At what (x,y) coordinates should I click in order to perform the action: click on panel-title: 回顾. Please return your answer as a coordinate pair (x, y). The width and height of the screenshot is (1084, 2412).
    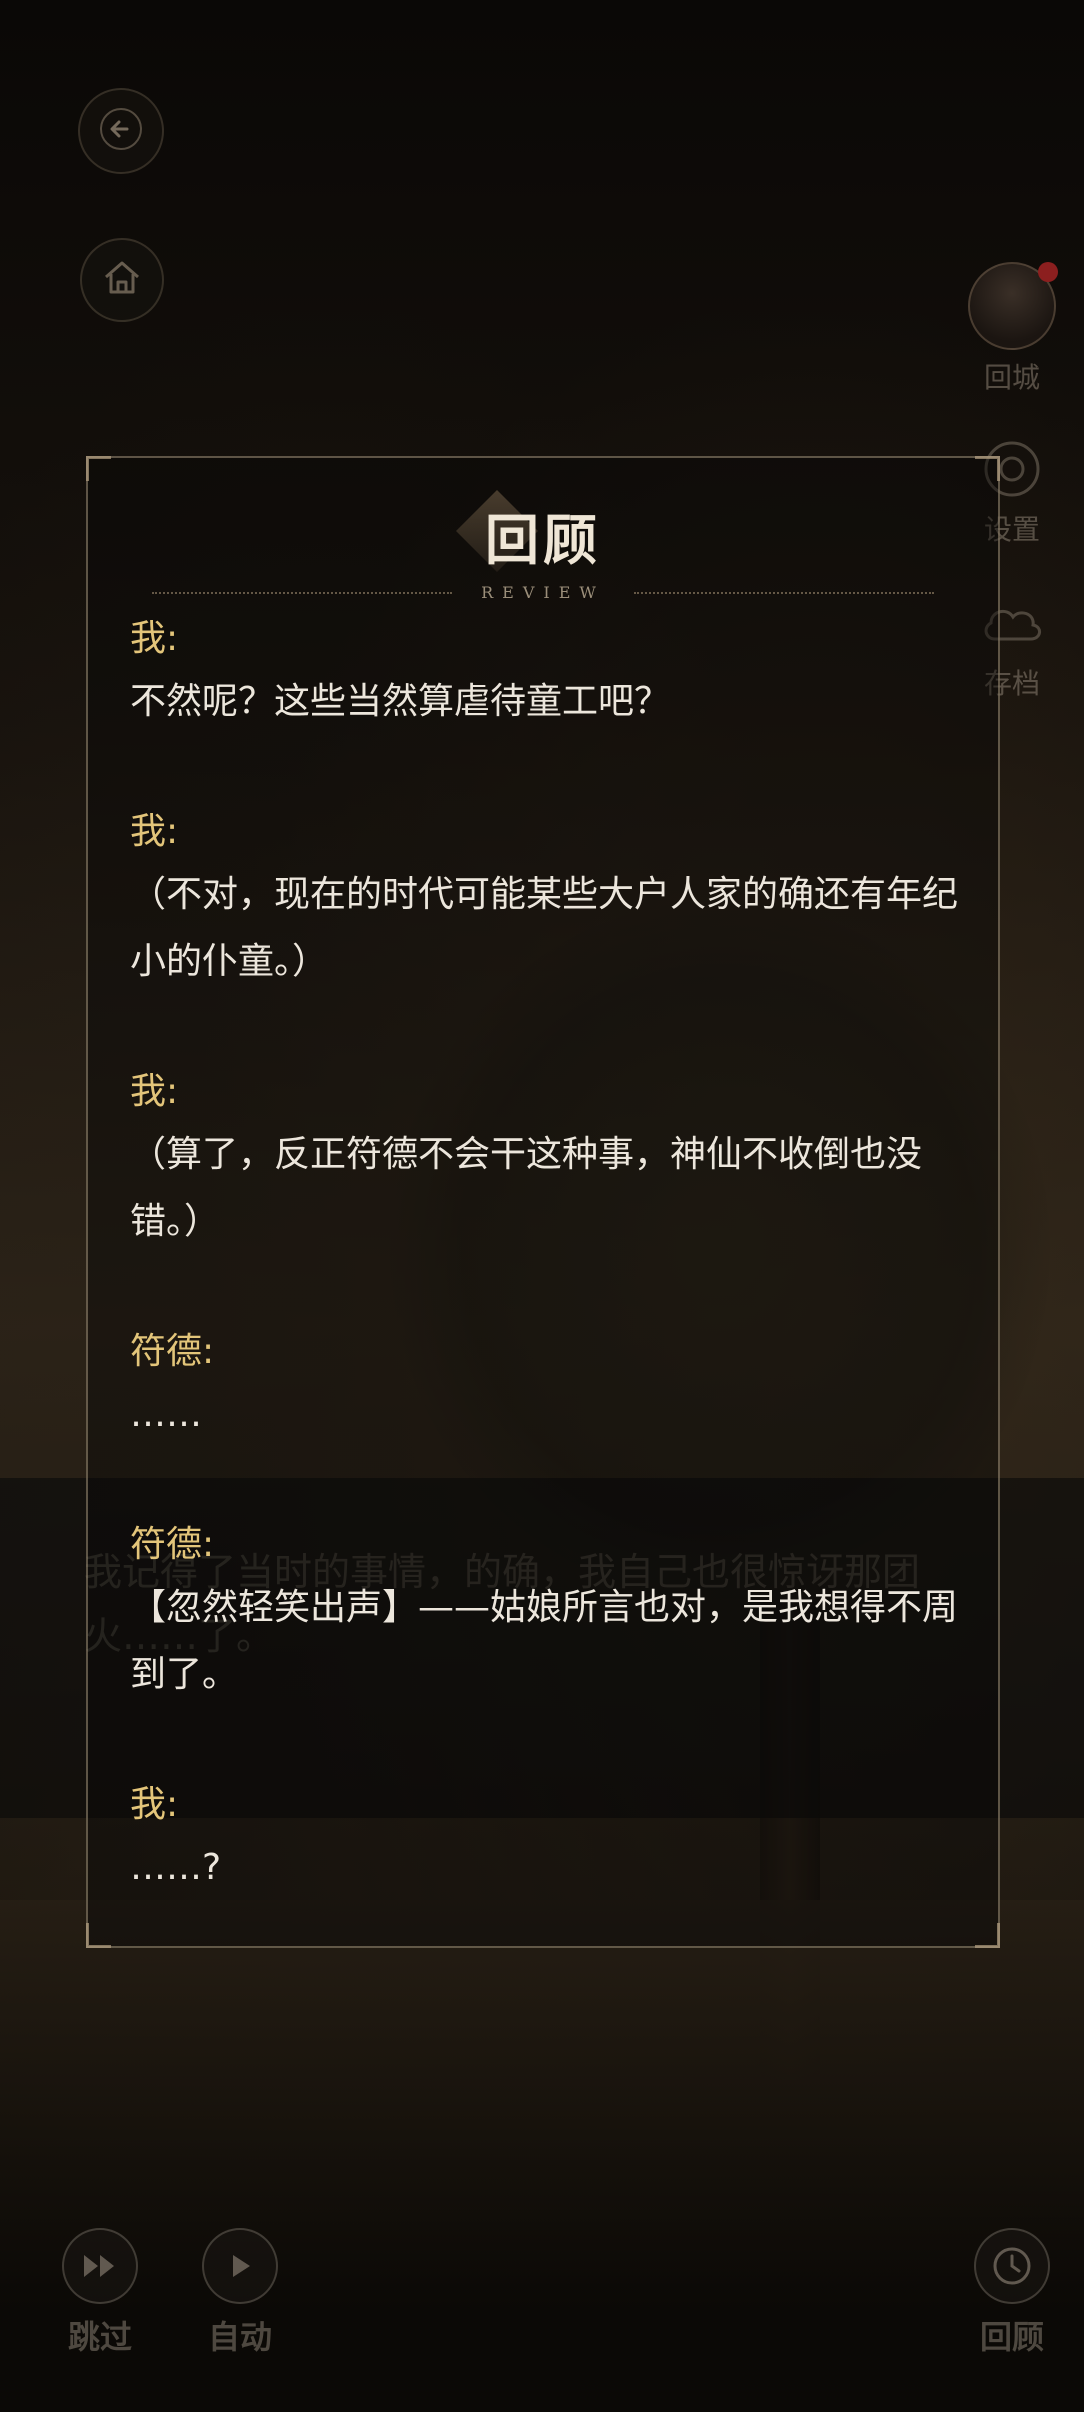
    Looking at the image, I should click on (543, 540).